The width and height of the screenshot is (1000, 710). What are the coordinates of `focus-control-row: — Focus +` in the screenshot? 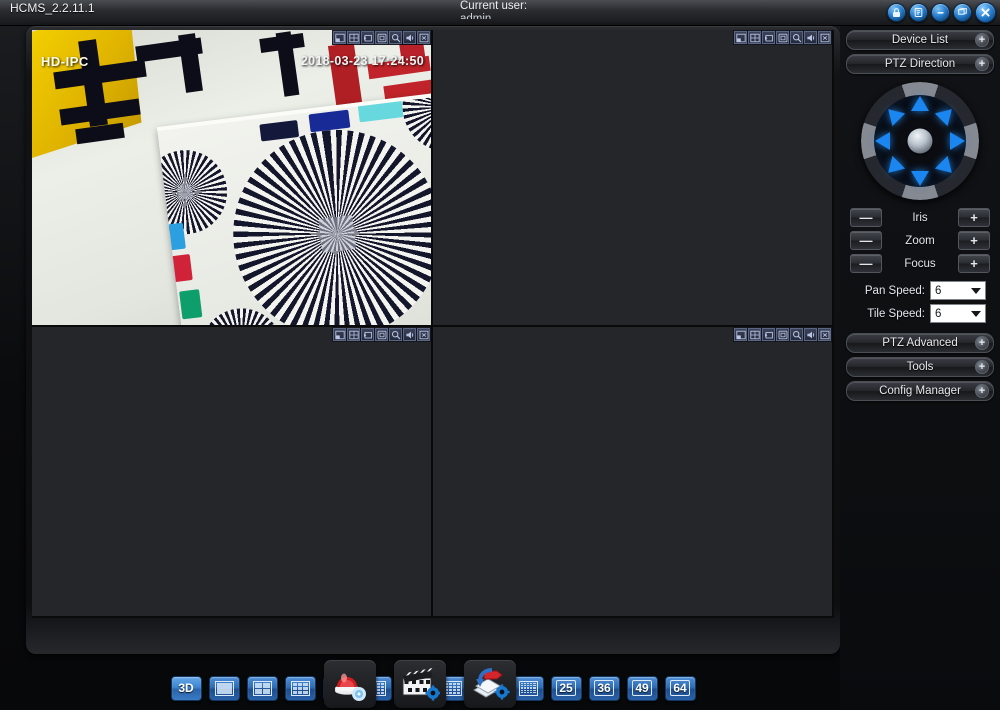 It's located at (920, 263).